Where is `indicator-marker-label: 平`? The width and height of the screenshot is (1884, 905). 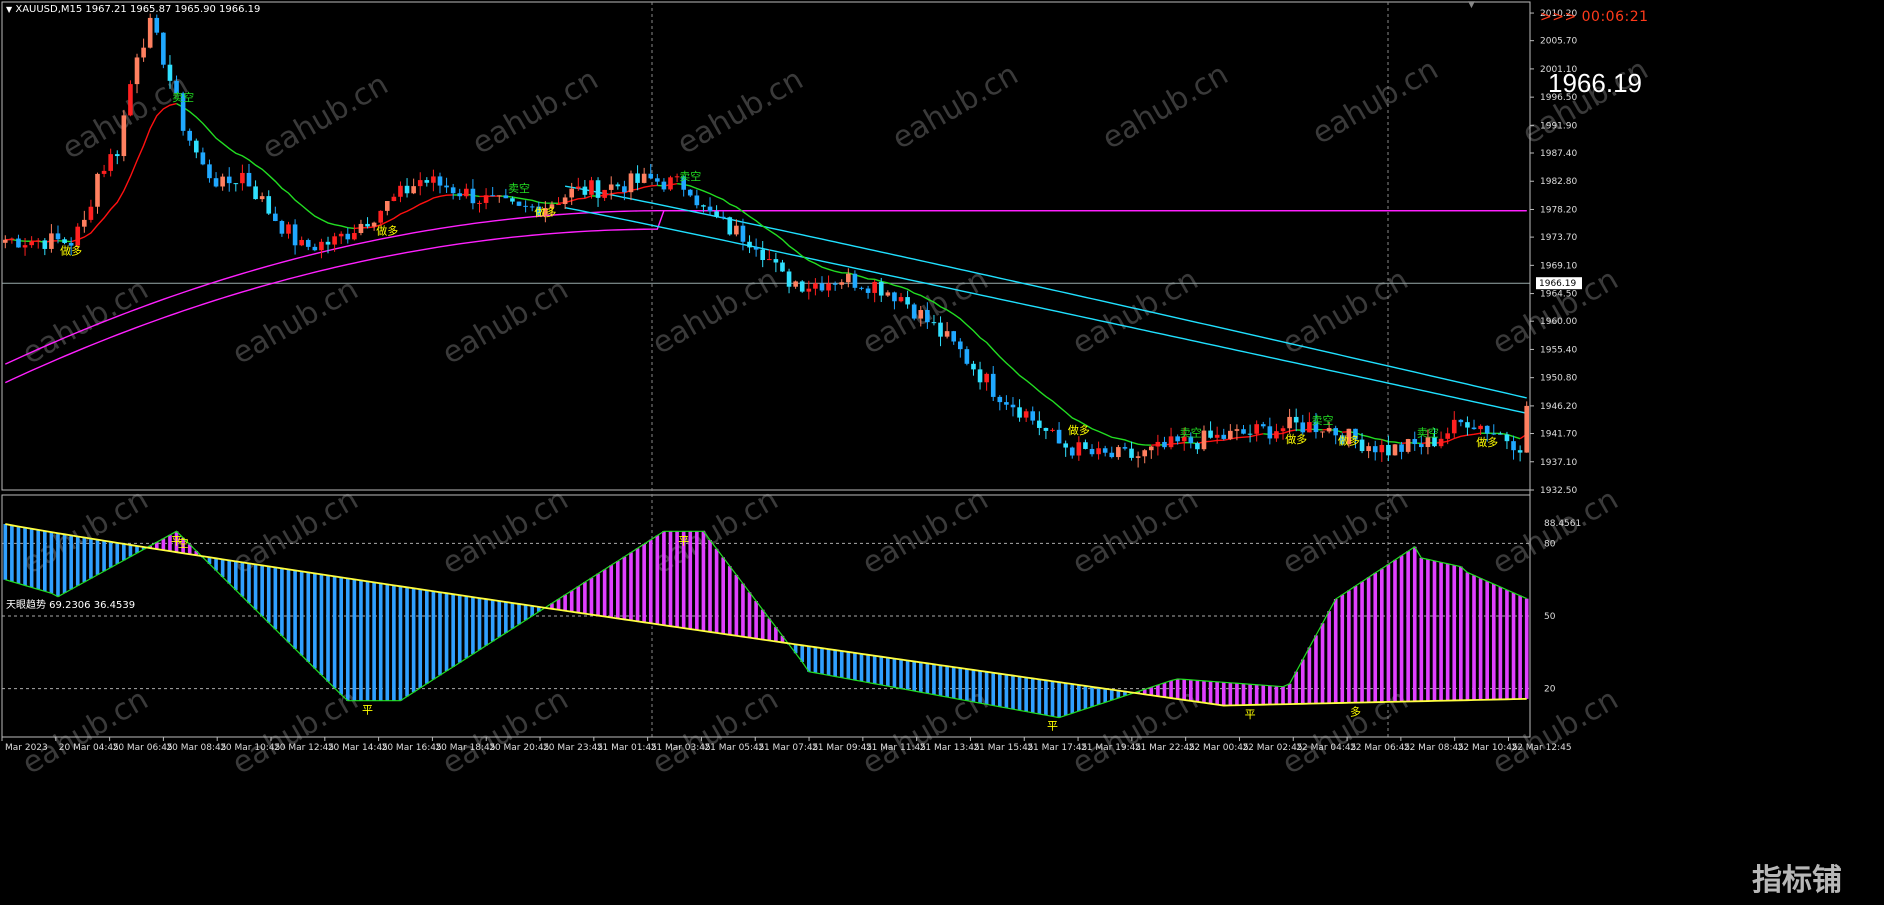
indicator-marker-label: 平 is located at coordinates (176, 540).